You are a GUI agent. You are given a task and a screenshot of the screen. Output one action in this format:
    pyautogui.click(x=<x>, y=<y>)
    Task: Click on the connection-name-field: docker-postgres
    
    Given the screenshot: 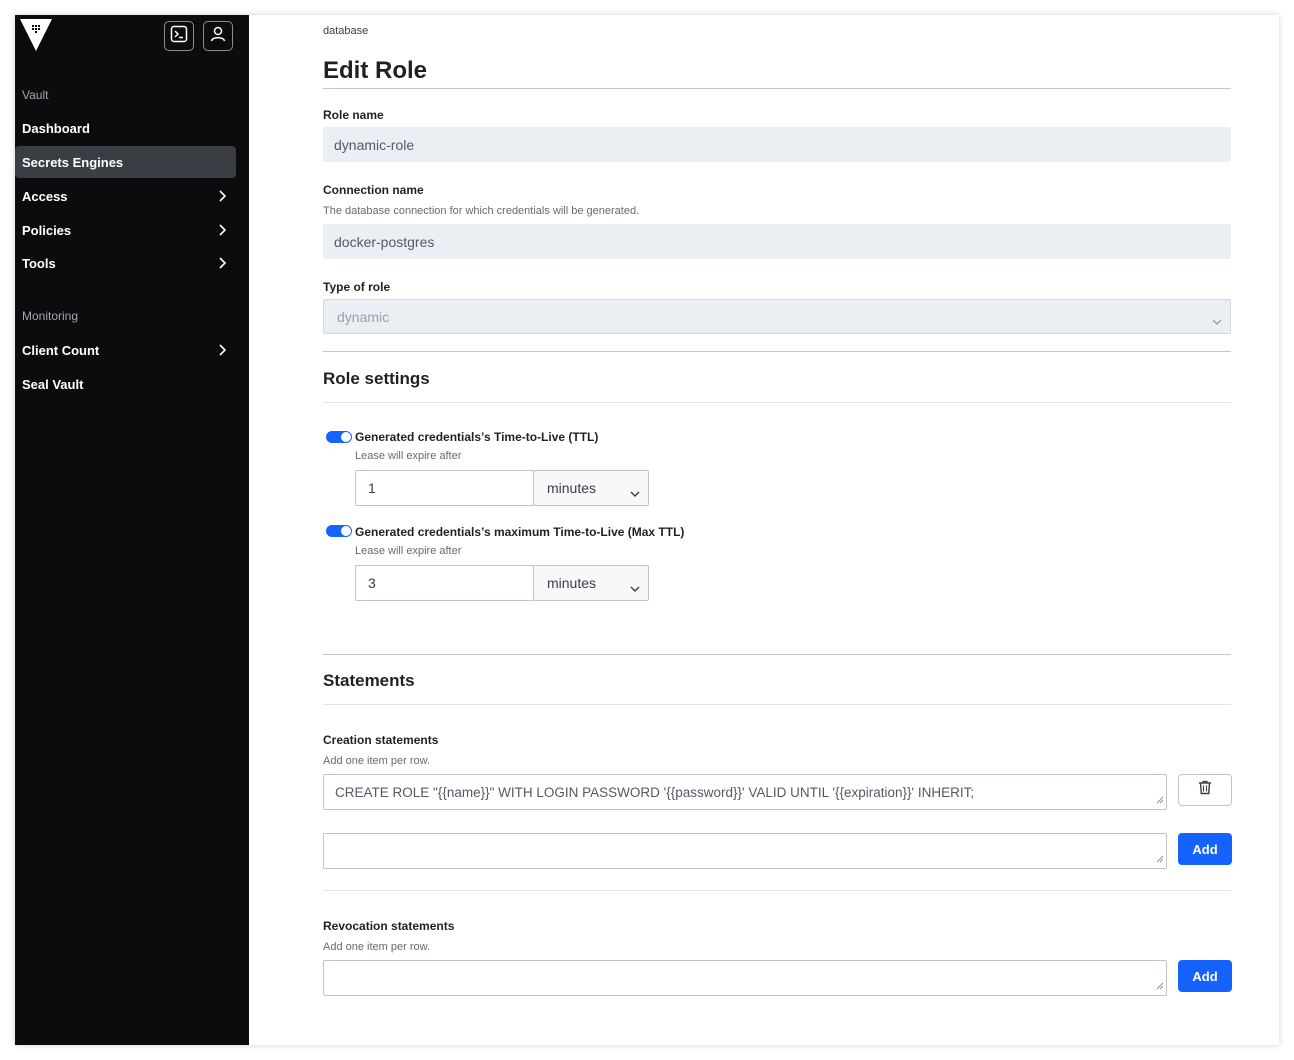 What is the action you would take?
    pyautogui.click(x=777, y=241)
    